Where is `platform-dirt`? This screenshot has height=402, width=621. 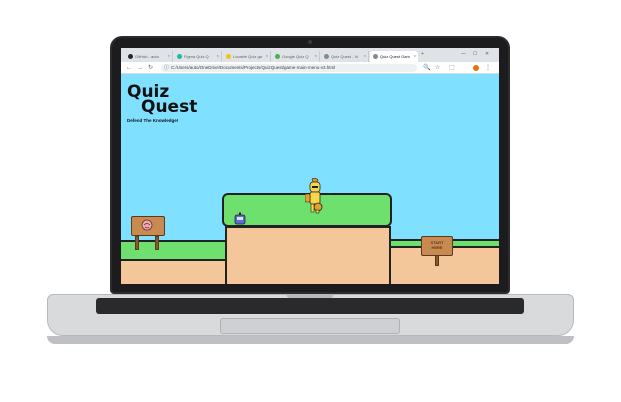
platform-dirt is located at coordinates (308, 255).